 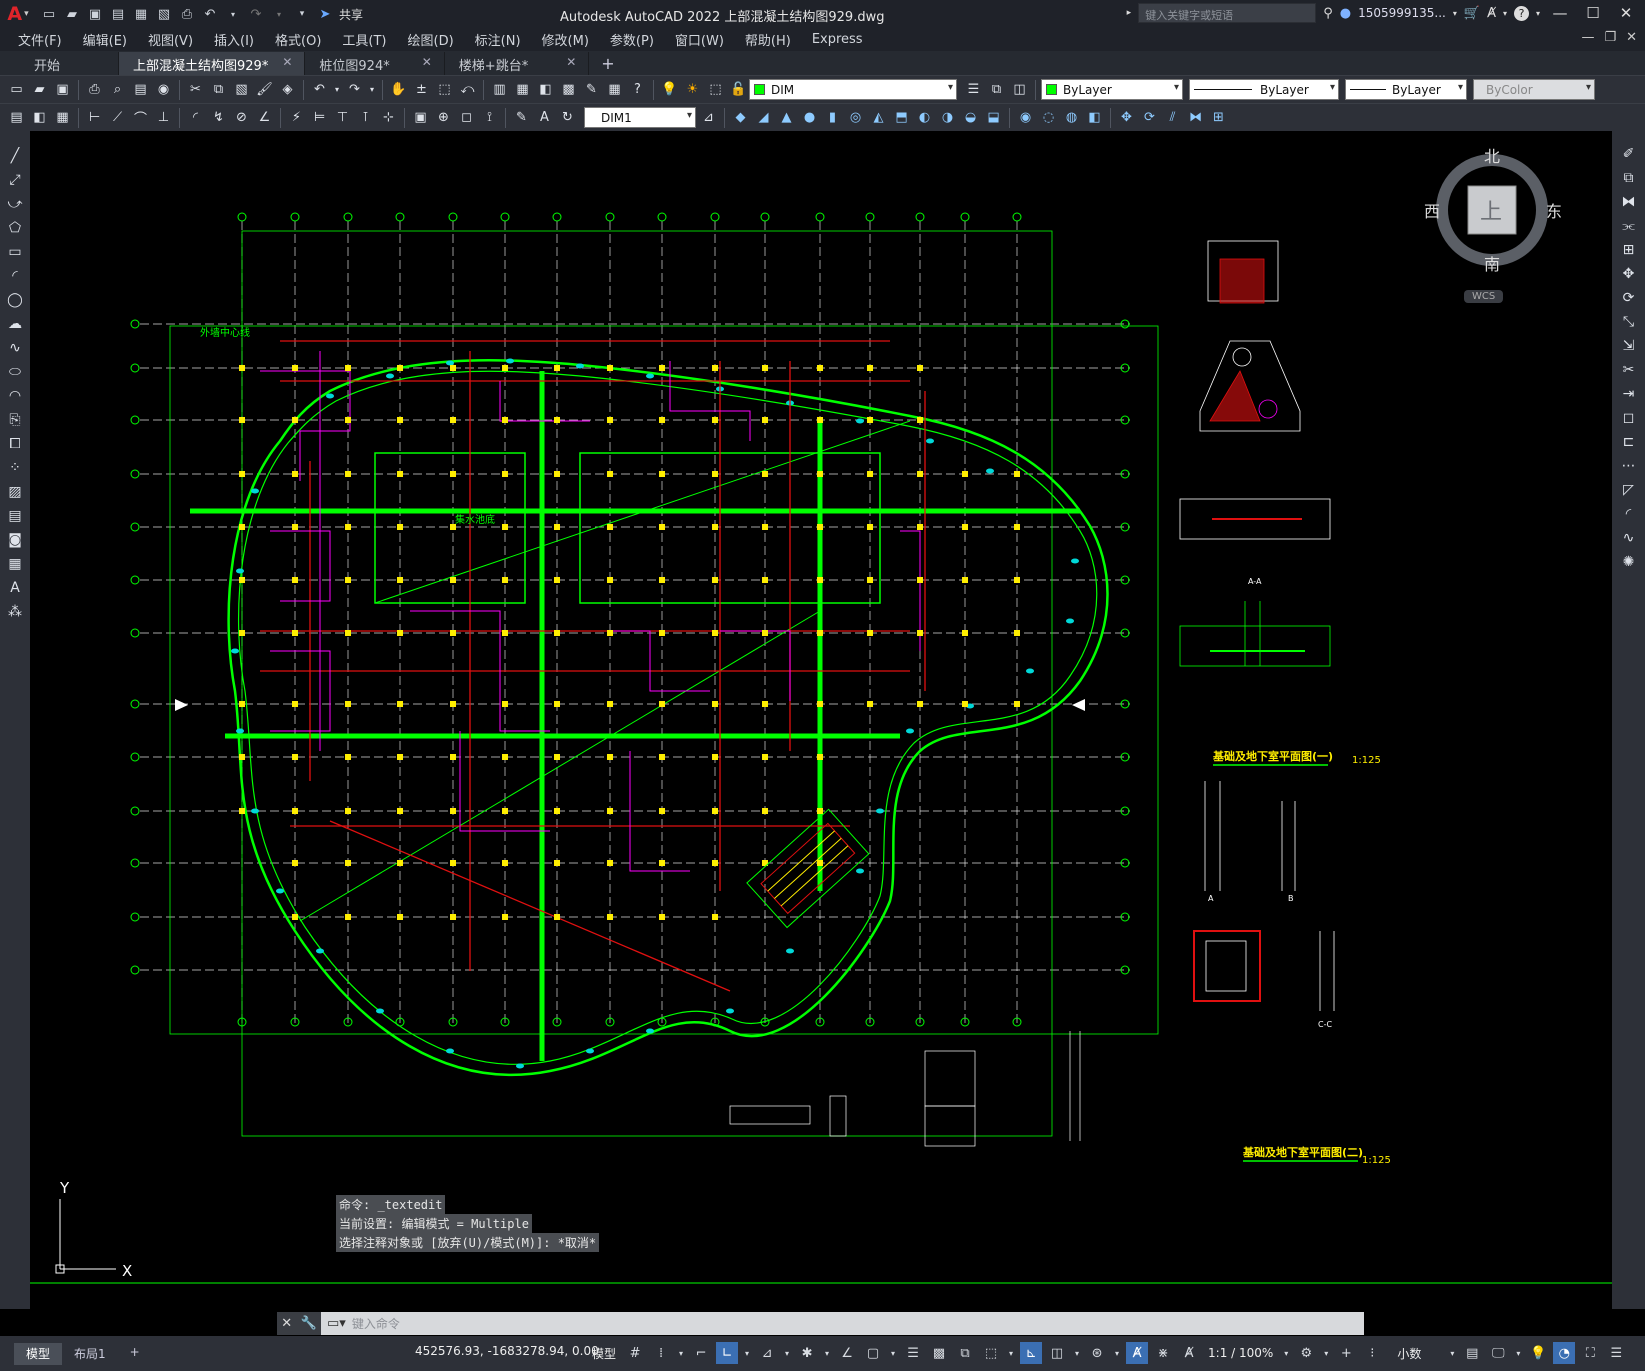 What do you see at coordinates (15, 443) in the screenshot?
I see `make-block-icon: ⧠` at bounding box center [15, 443].